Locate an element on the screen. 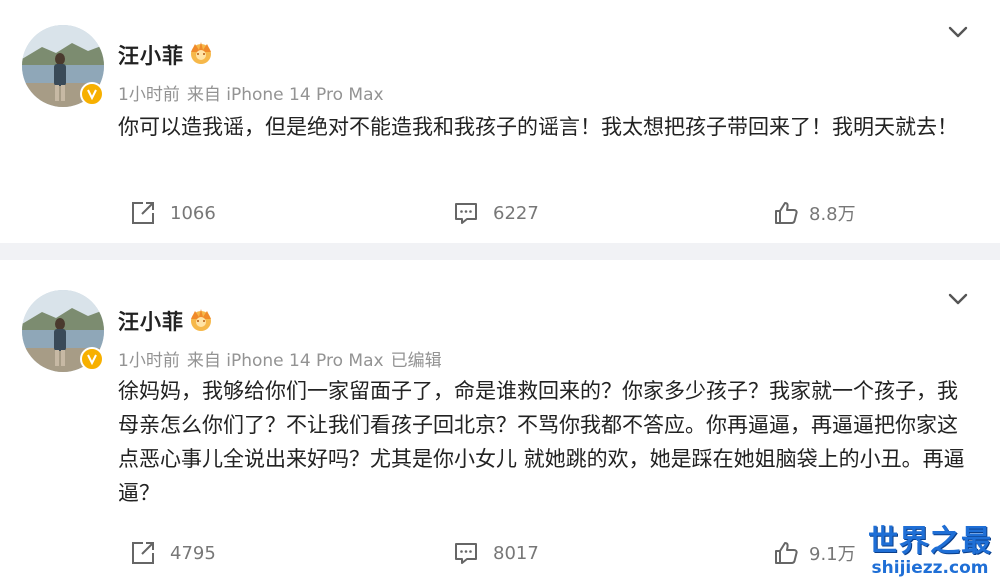 Image resolution: width=1000 pixels, height=583 pixels. like-count: 8.8万 is located at coordinates (832, 214).